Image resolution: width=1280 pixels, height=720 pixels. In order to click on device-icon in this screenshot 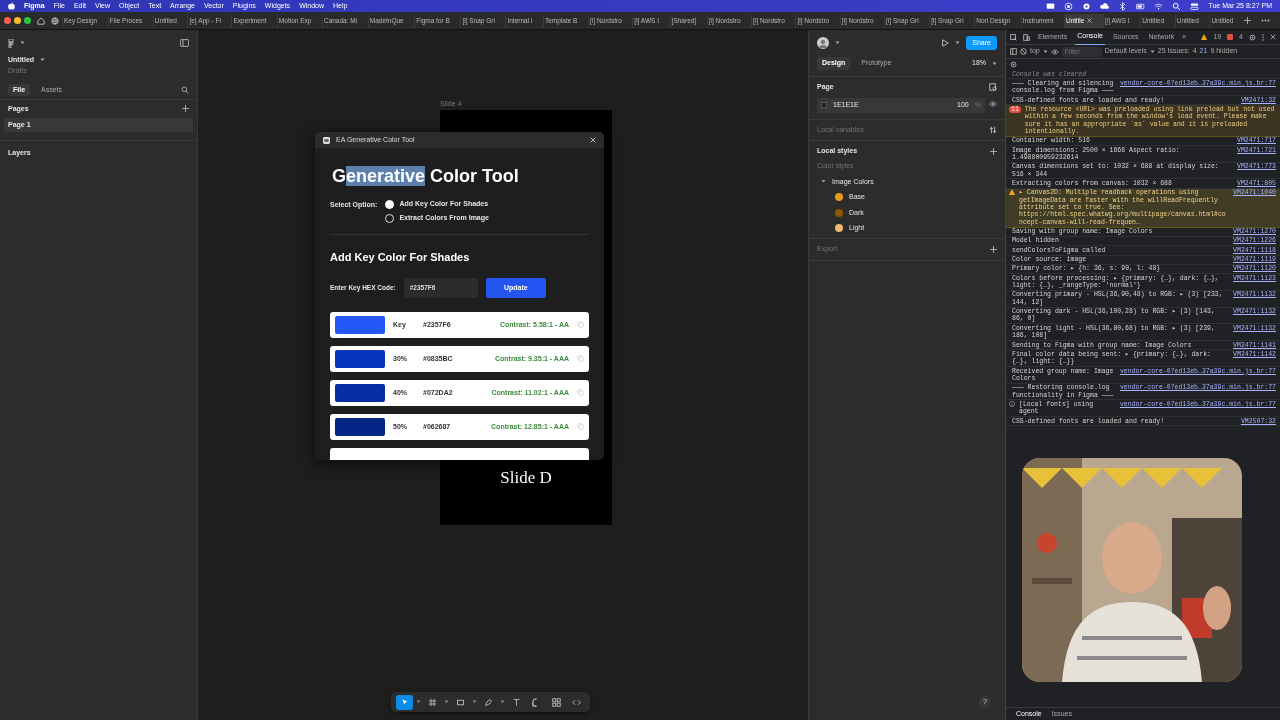, I will do `click(1026, 37)`.